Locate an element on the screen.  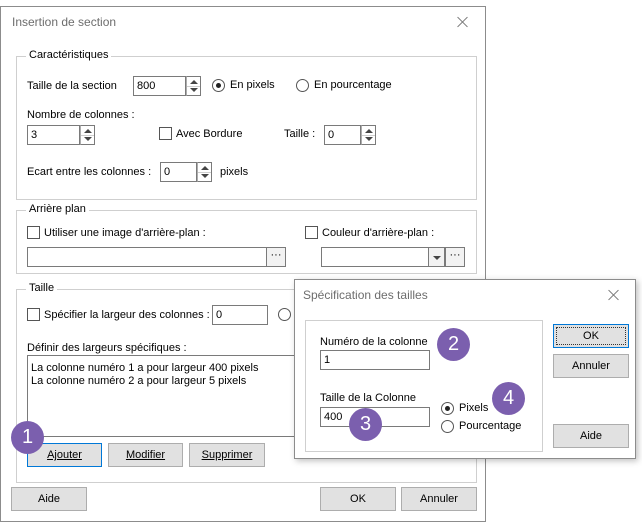
taille-bordure-spinner is located at coordinates (368, 135).